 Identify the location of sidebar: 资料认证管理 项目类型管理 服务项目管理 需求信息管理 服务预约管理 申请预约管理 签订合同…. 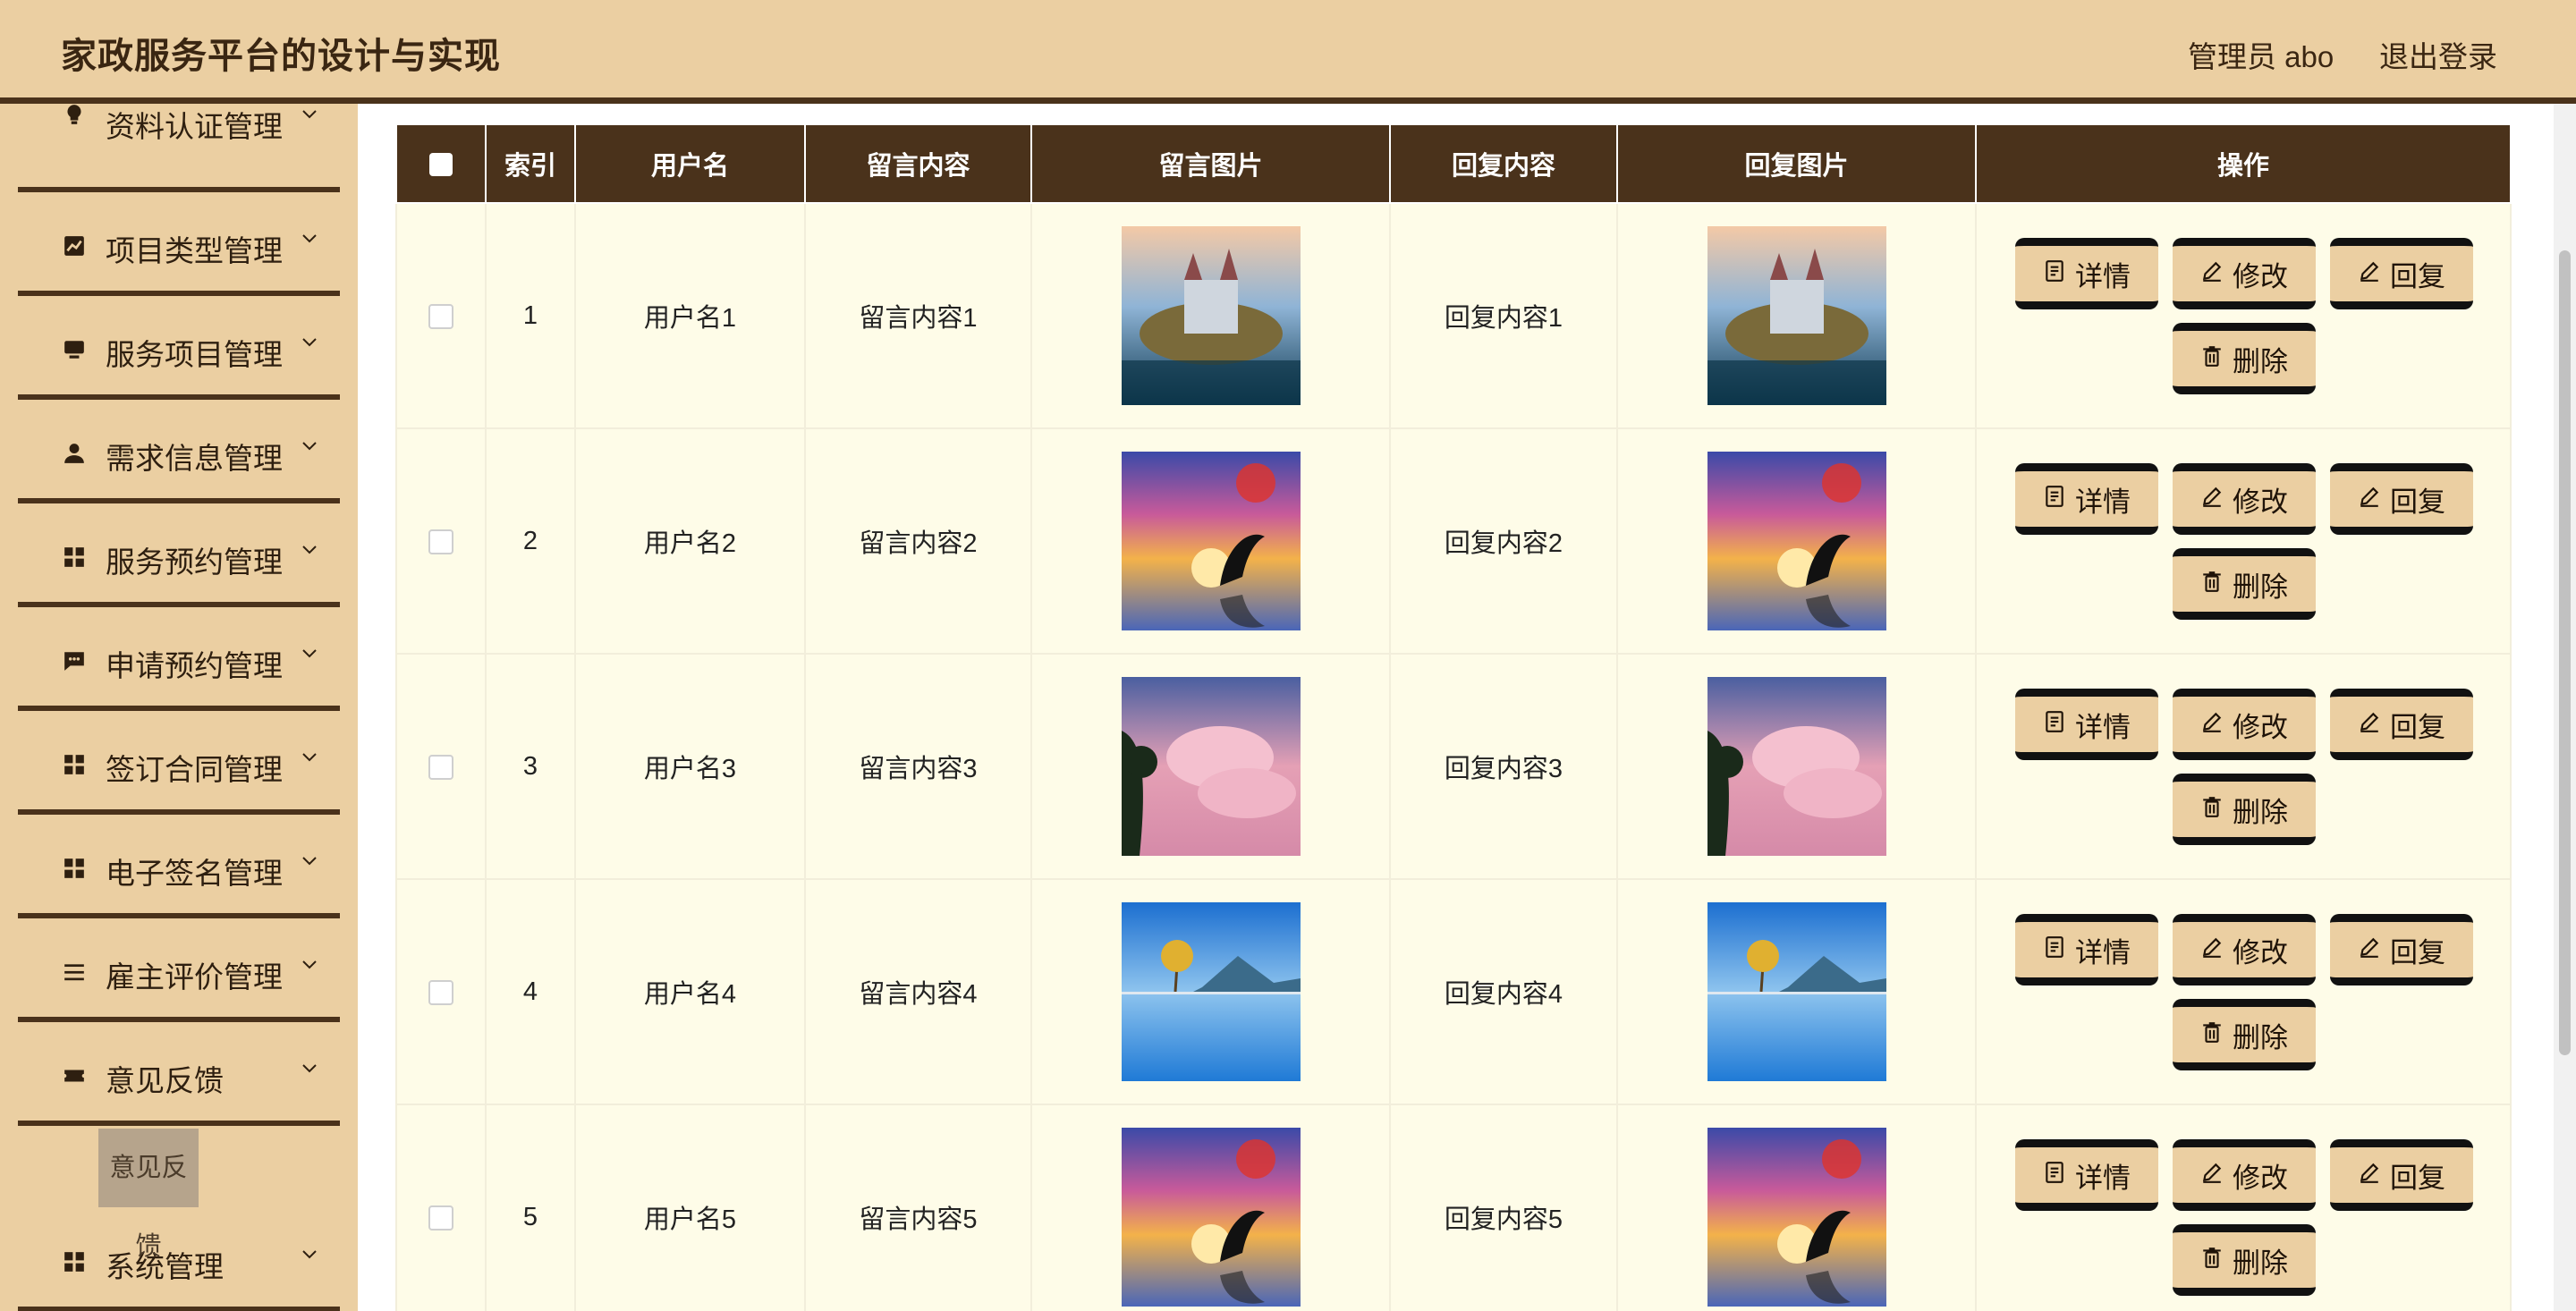
(179, 707).